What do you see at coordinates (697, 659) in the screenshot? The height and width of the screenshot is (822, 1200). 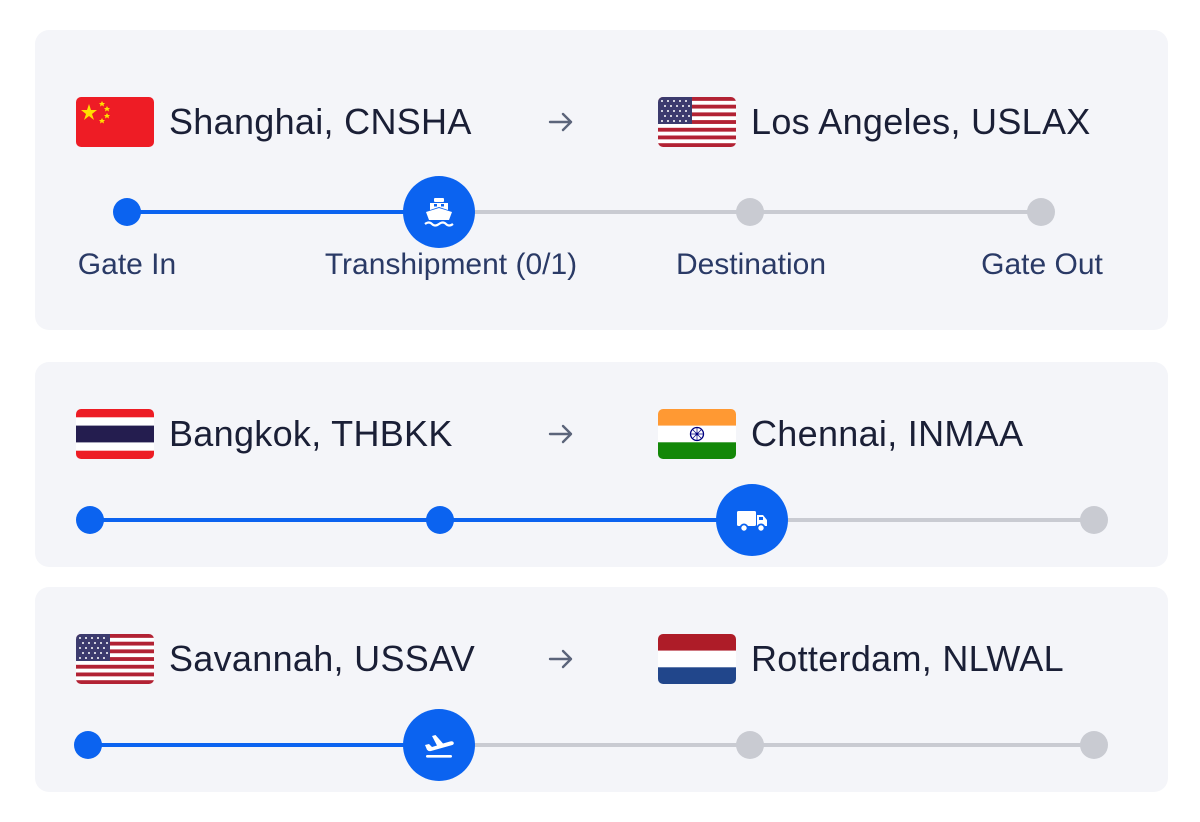 I see `netherlands-flag-icon` at bounding box center [697, 659].